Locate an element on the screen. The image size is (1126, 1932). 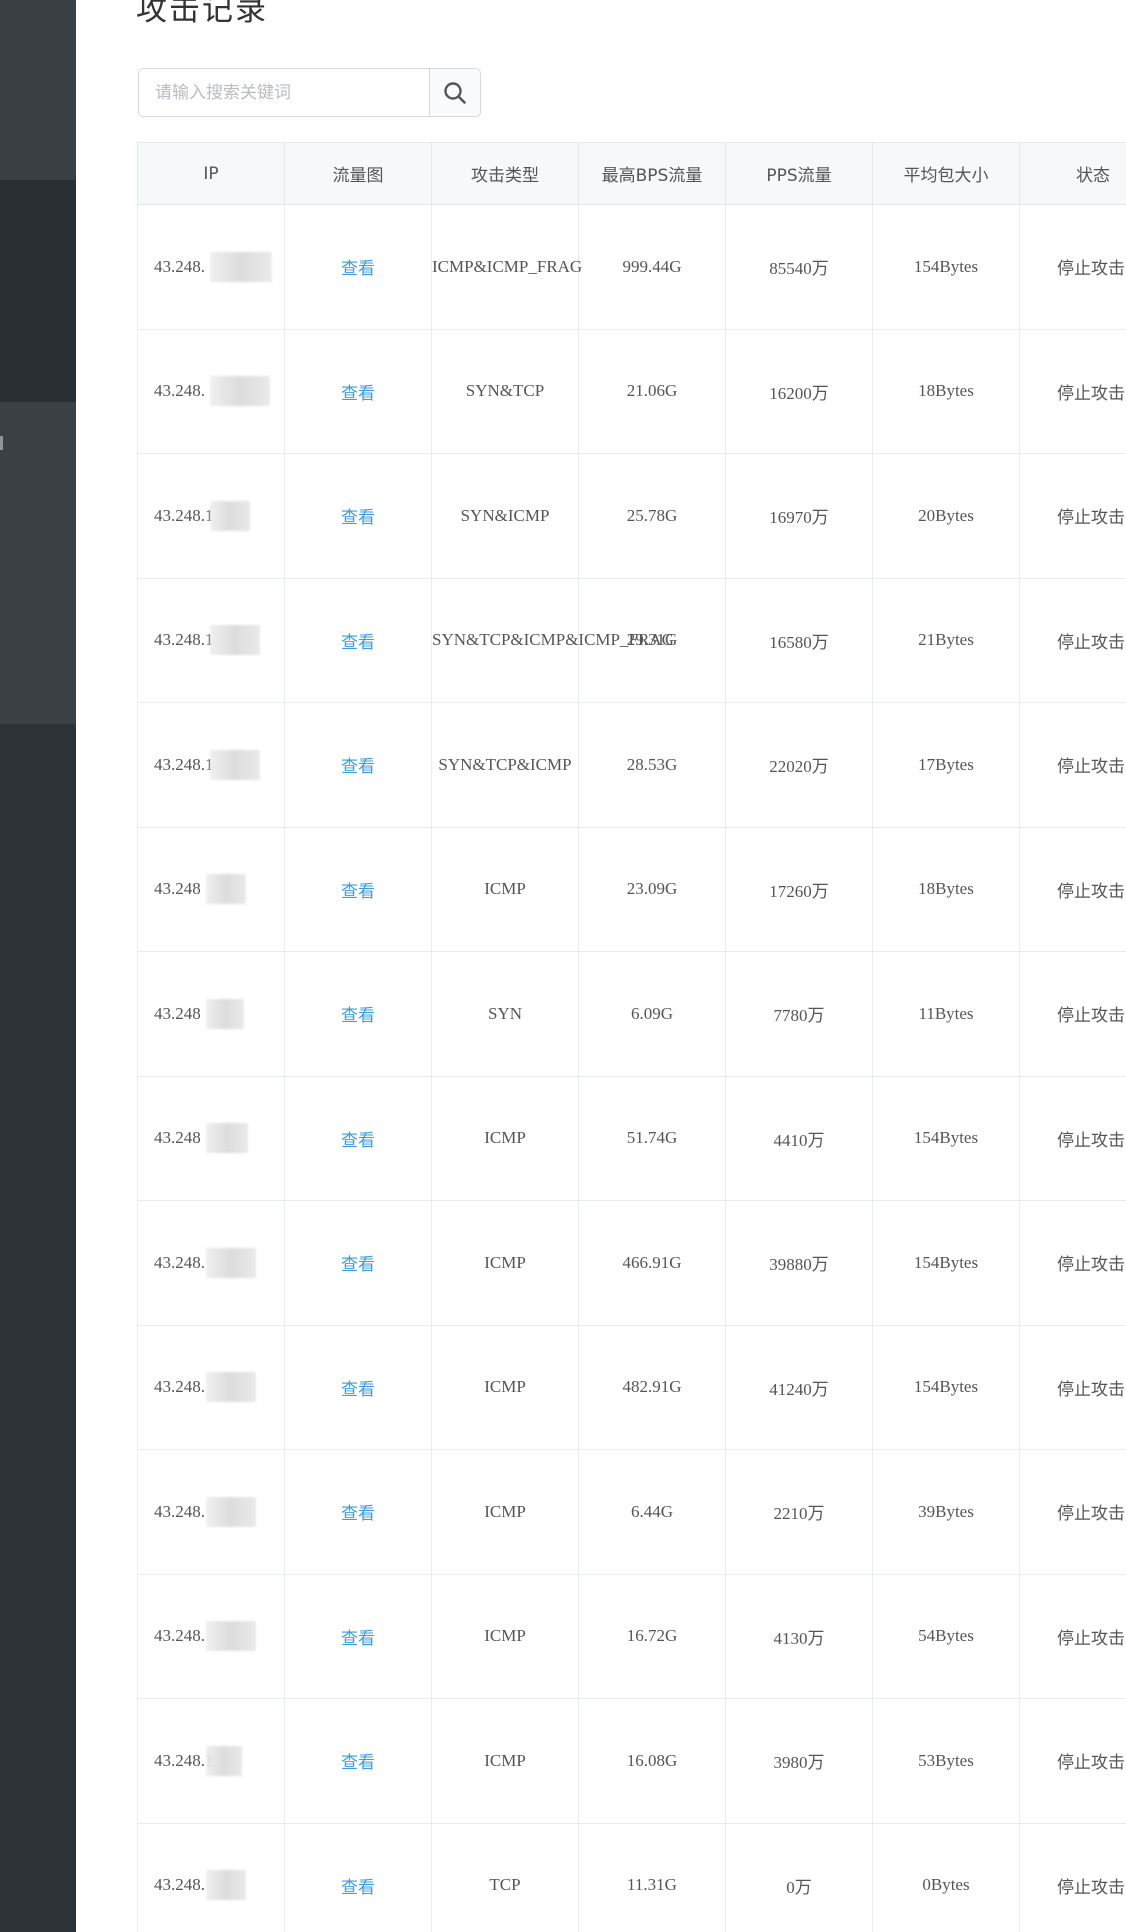
table-header-row: IP 流量图 攻击类型 最高BPS流量 PPS流量 平均包大小 状态 is located at coordinates (631, 173).